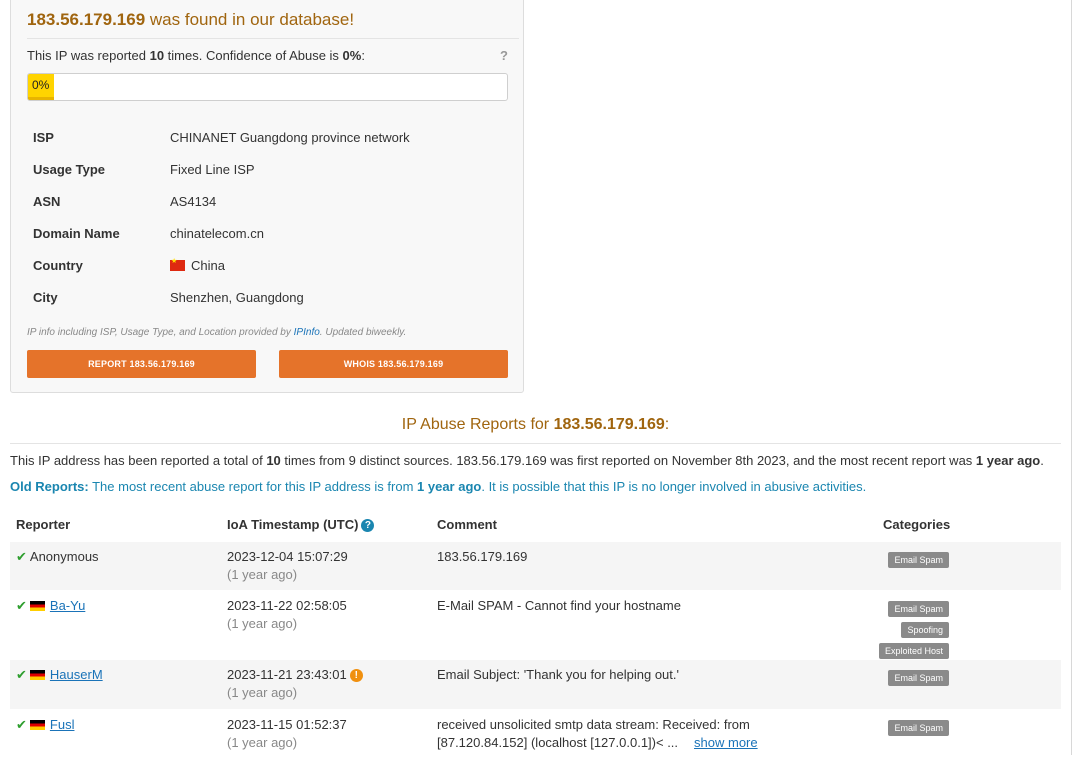 The image size is (1078, 770). Describe the element at coordinates (287, 556) in the screenshot. I see `timestamp: 2023-12-04 15:07:29` at that location.